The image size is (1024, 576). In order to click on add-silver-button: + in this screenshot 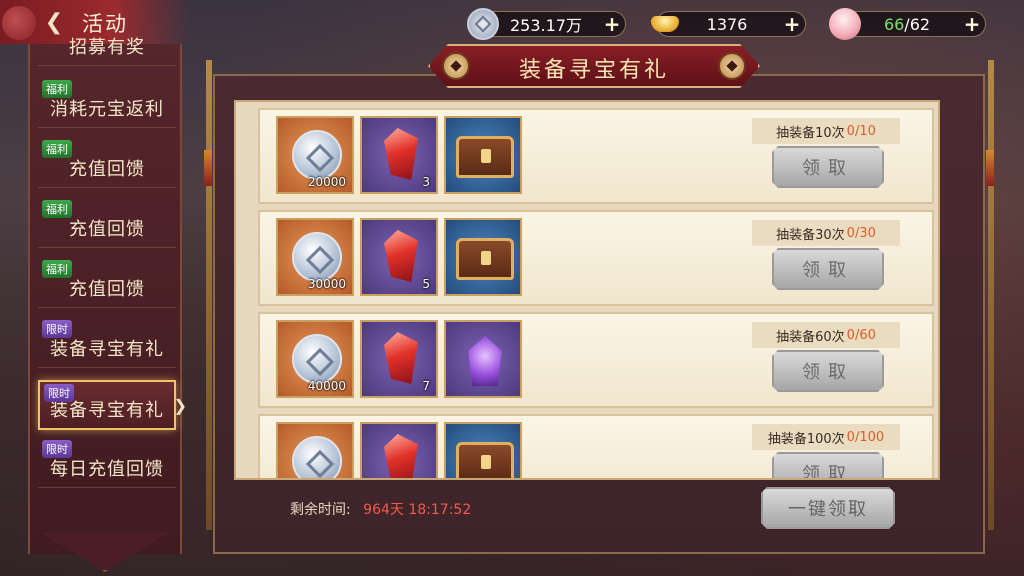, I will do `click(612, 25)`.